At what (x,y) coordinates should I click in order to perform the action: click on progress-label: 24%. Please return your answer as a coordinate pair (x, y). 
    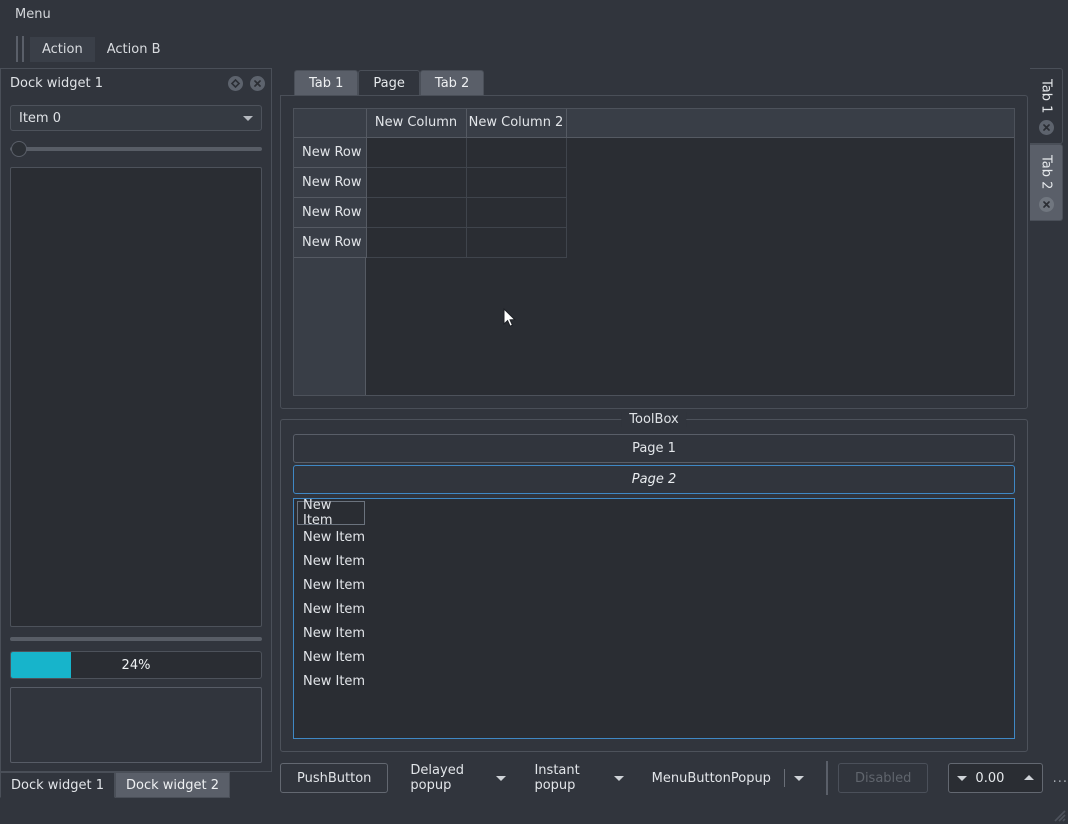
    Looking at the image, I should click on (136, 665).